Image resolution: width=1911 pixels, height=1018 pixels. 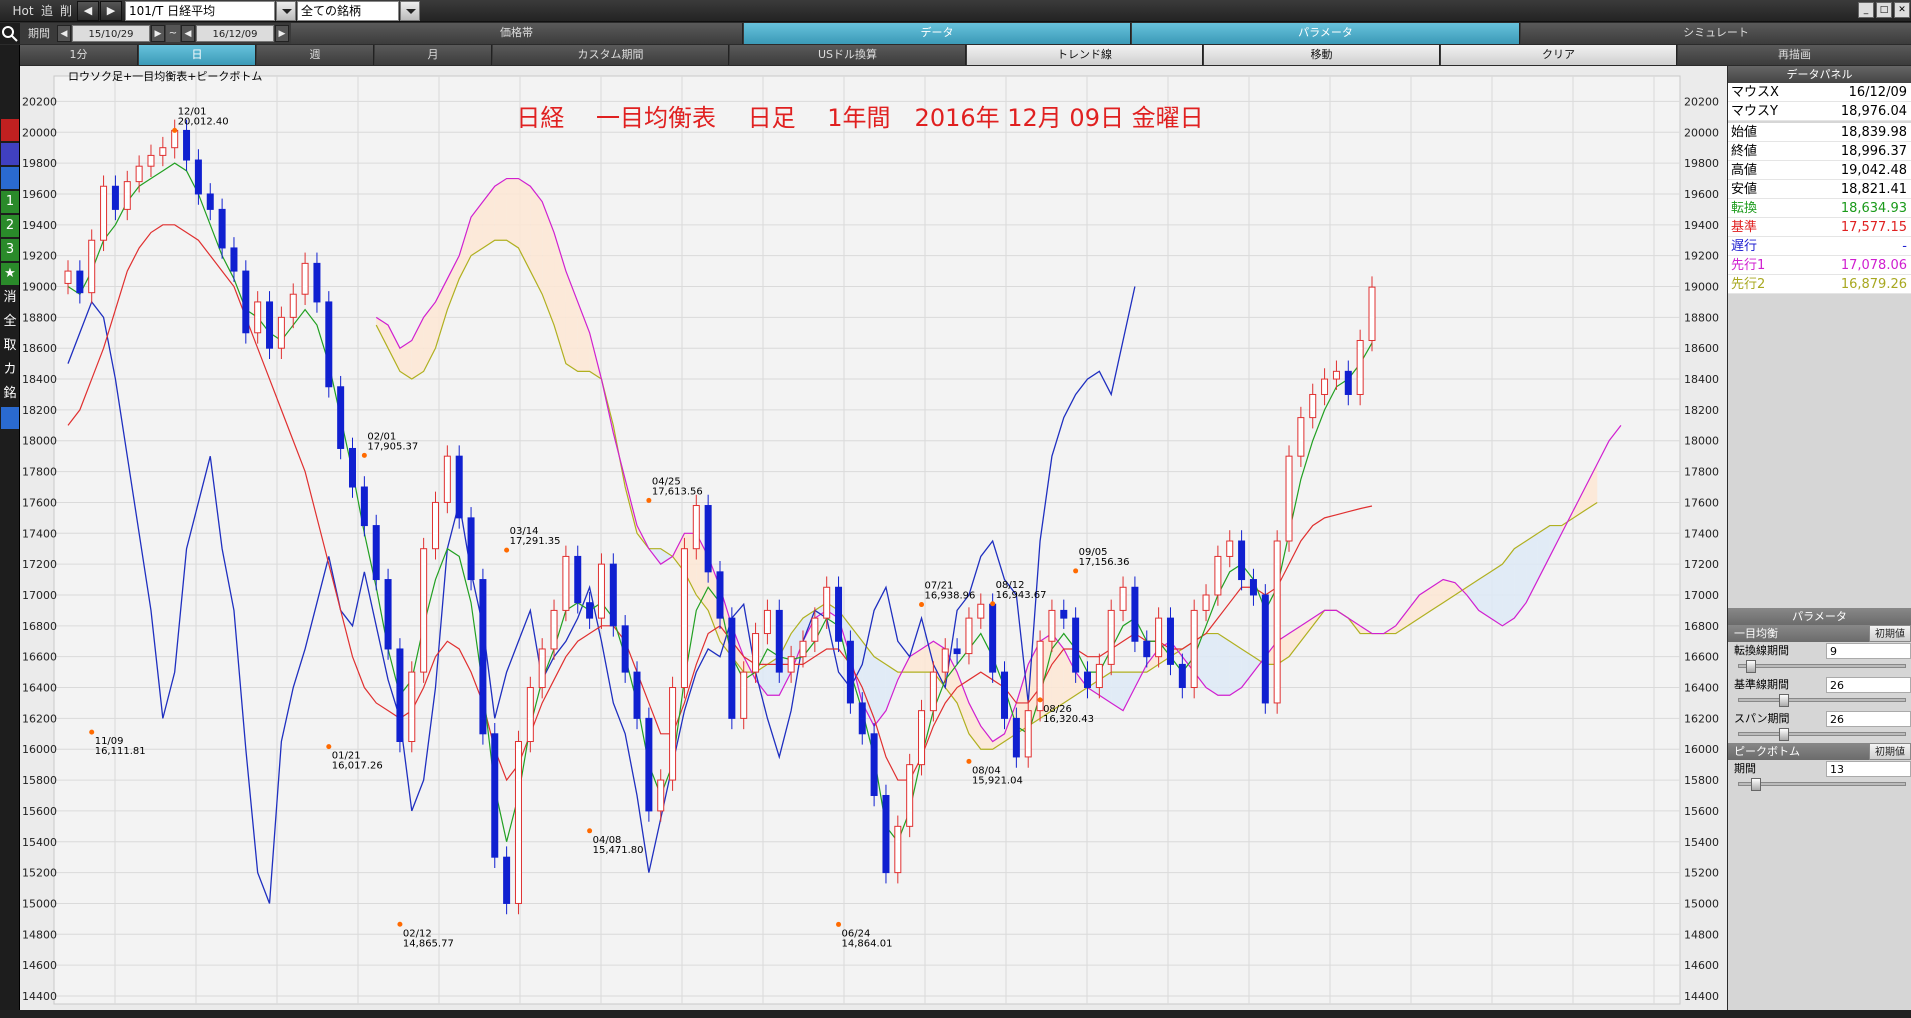 I want to click on tool-15-icon: 銘, so click(x=10, y=394).